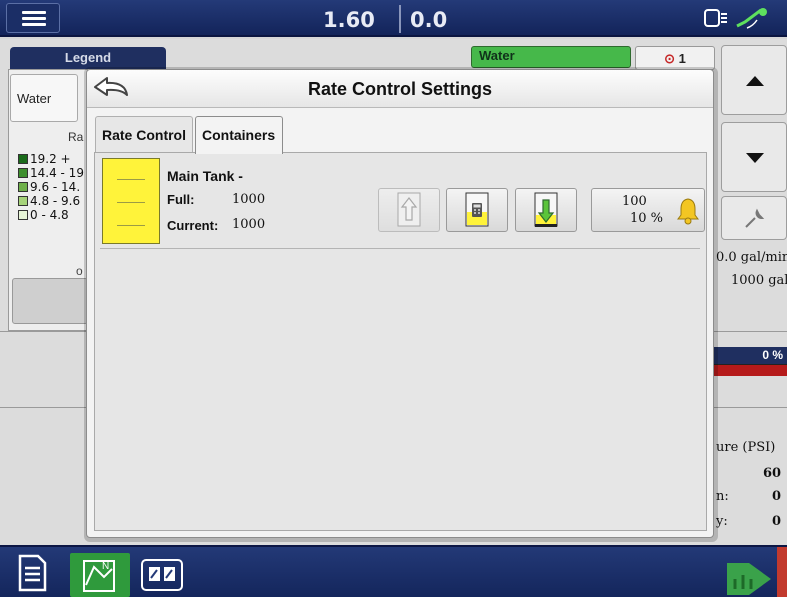  Describe the element at coordinates (429, 20) in the screenshot. I see `rate-readout: 0.0` at that location.